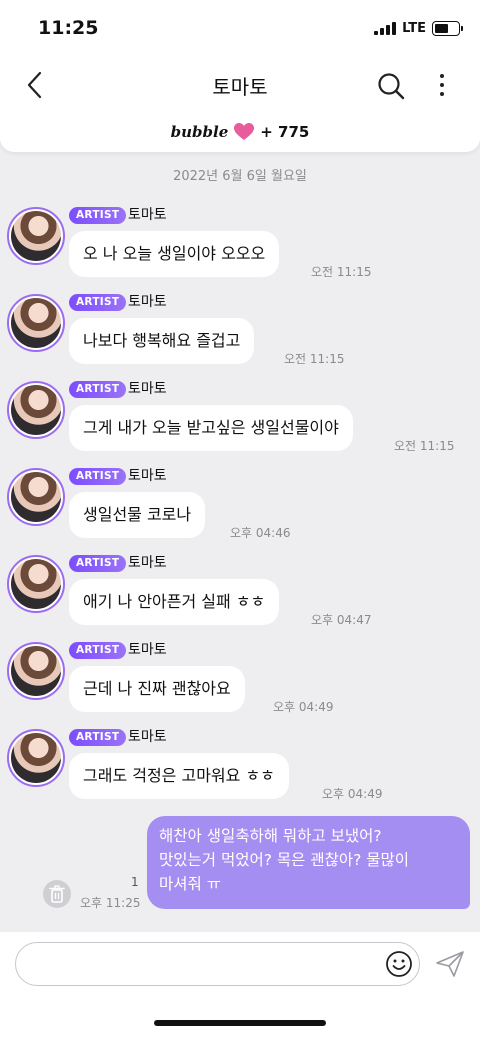 The width and height of the screenshot is (480, 1039). I want to click on chat-header: 토마토, so click(240, 85).